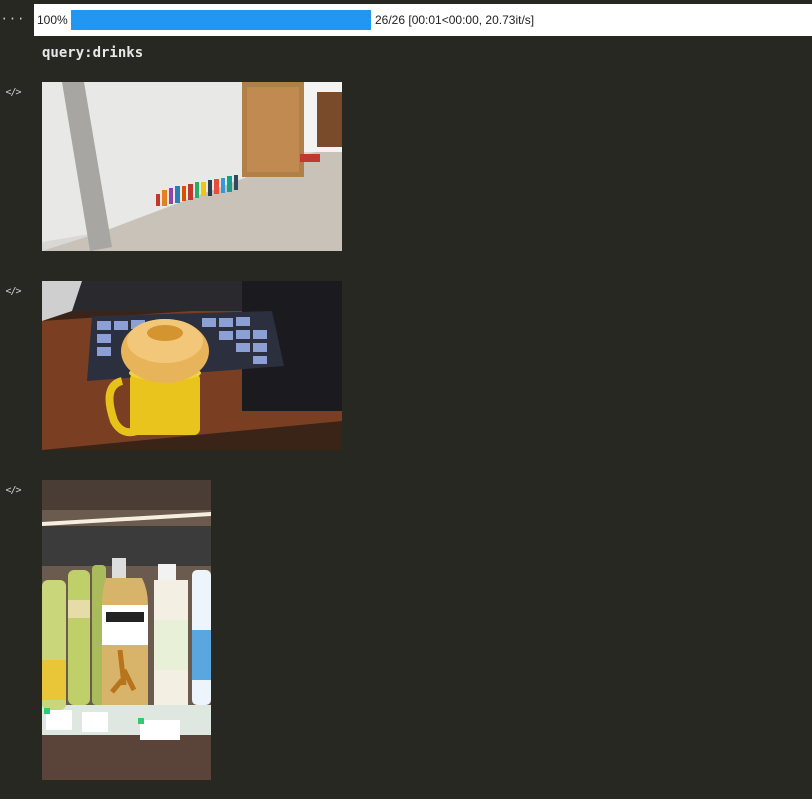 This screenshot has height=799, width=812. I want to click on progress-track, so click(221, 20).